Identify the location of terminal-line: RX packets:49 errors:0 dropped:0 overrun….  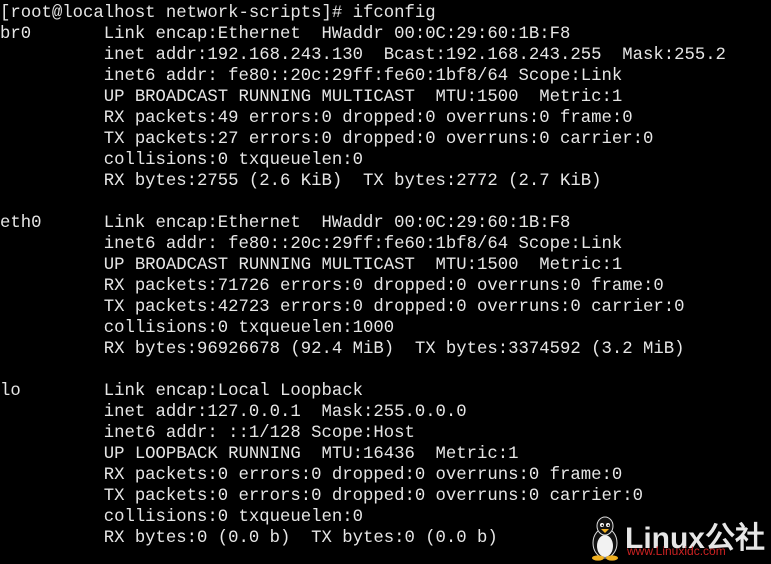
(316, 118).